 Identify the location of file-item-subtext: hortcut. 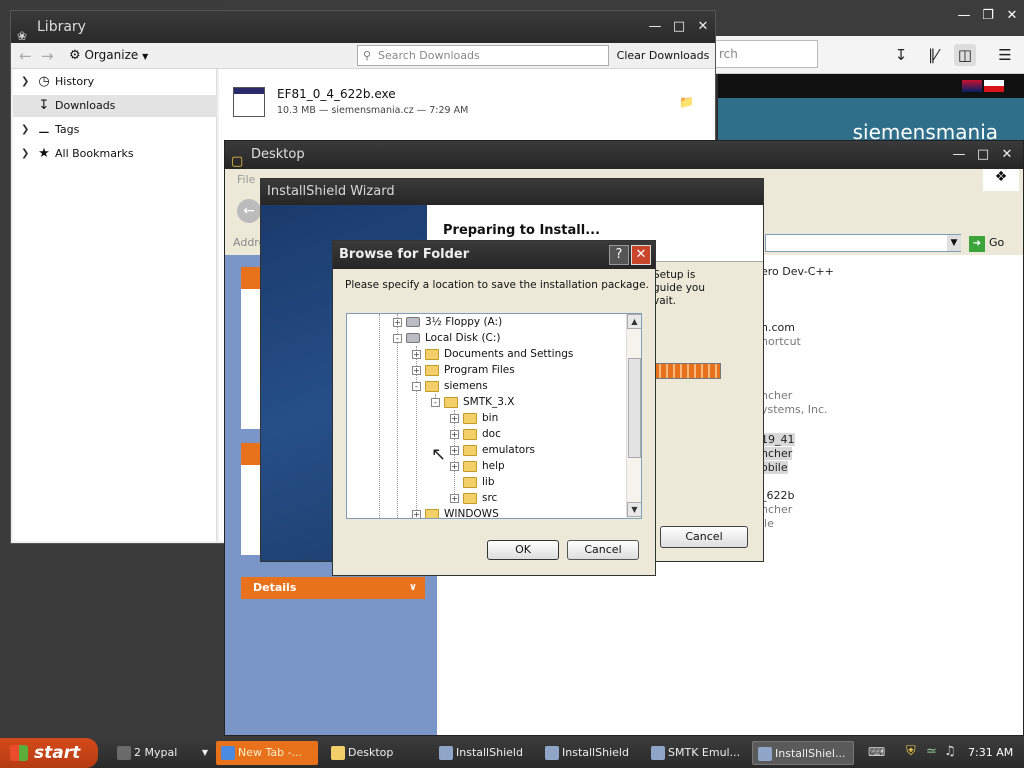
(781, 341).